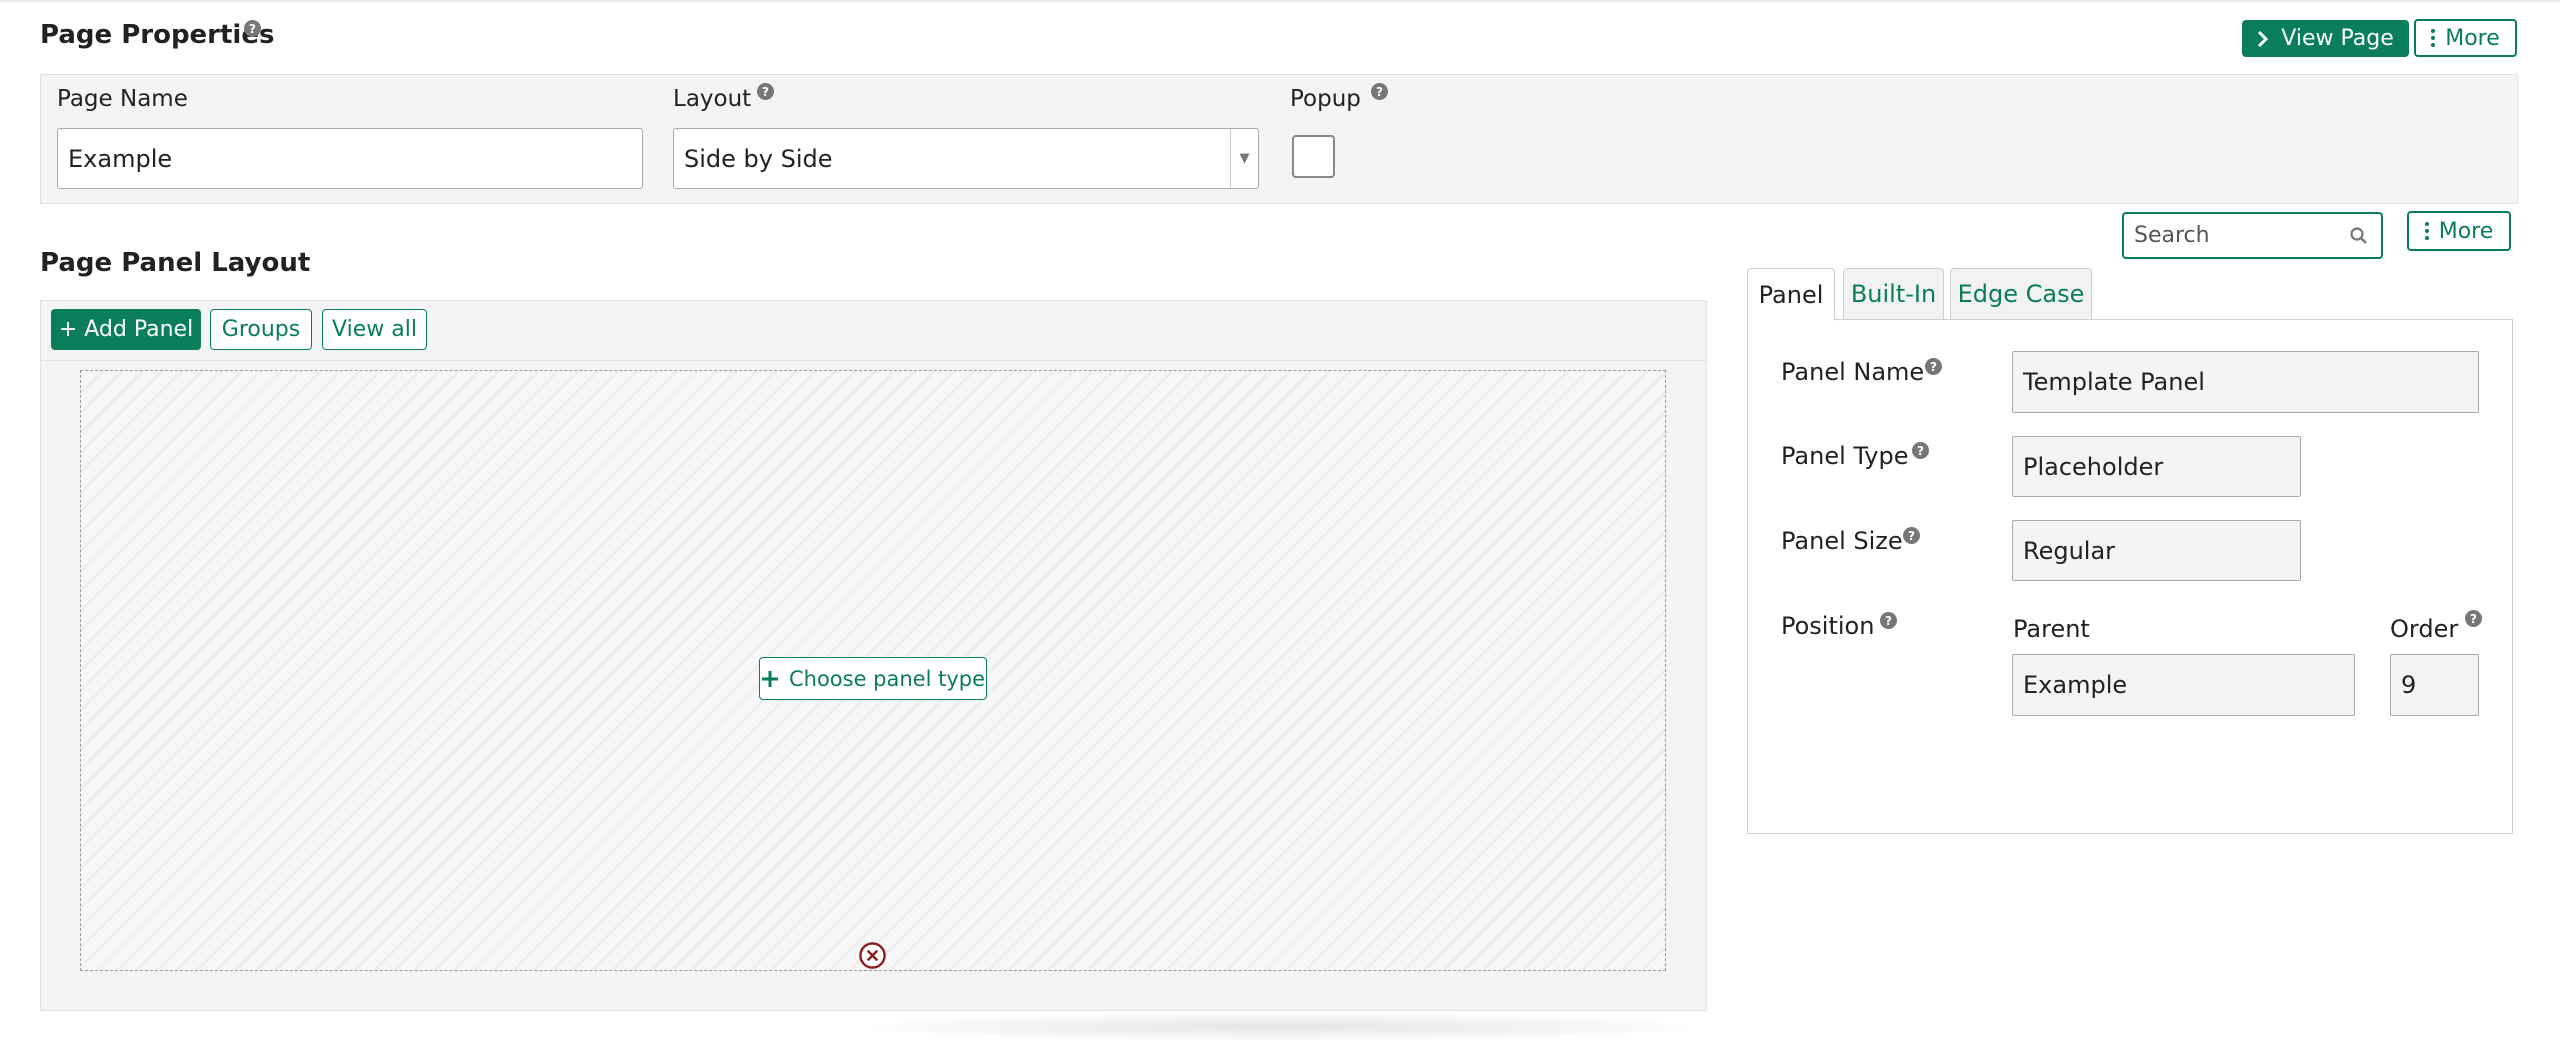 This screenshot has width=2560, height=1044. I want to click on parent-input: Example, so click(2183, 685).